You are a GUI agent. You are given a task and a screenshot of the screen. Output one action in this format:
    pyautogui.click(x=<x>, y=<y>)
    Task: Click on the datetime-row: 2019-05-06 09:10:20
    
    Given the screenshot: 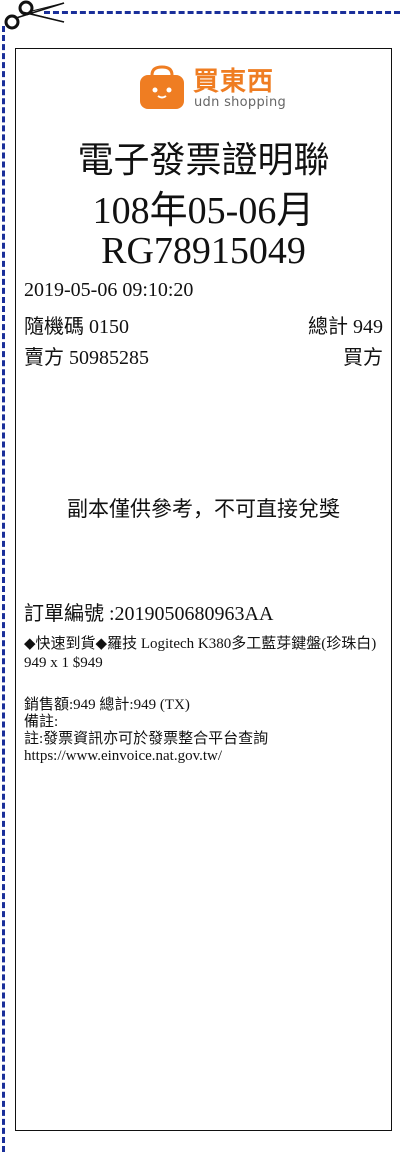 What is the action you would take?
    pyautogui.click(x=203, y=290)
    